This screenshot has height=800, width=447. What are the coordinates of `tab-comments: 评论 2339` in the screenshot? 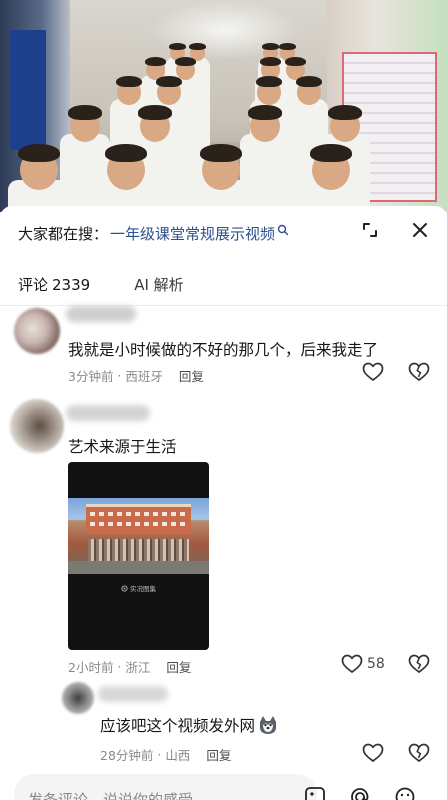 It's located at (54, 285).